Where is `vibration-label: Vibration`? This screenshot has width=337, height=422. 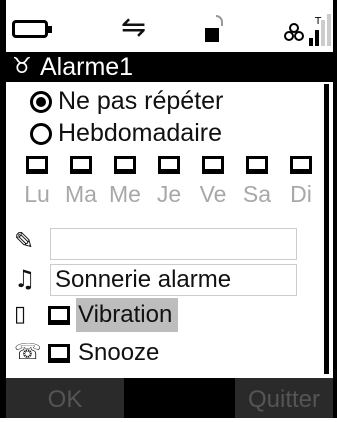 vibration-label: Vibration is located at coordinates (127, 315).